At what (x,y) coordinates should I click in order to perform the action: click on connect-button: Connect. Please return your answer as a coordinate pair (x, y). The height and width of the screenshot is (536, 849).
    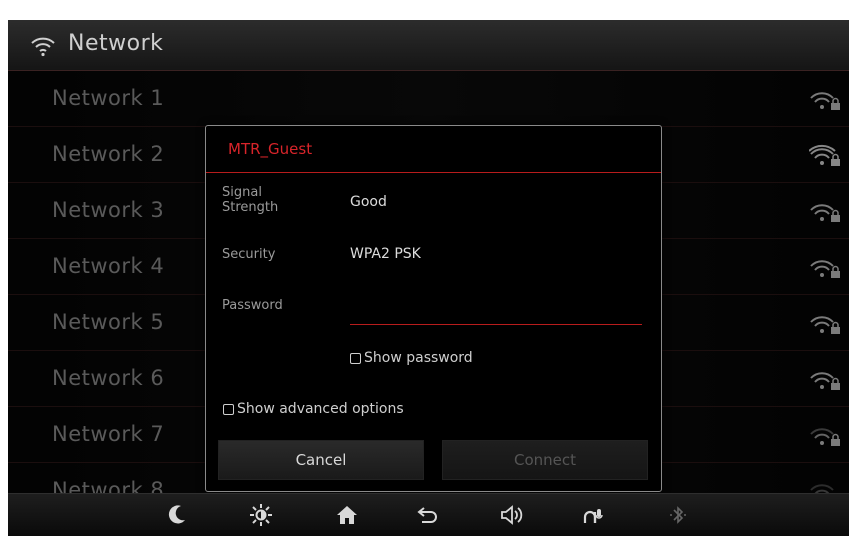
    Looking at the image, I should click on (545, 460).